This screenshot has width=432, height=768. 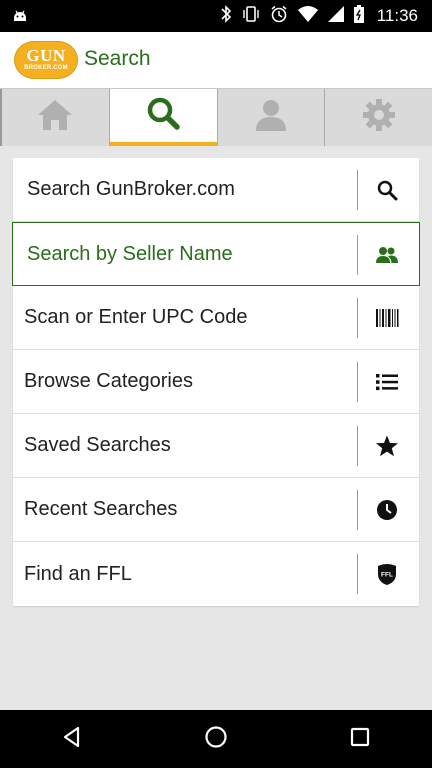 What do you see at coordinates (101, 509) in the screenshot?
I see `row-label: Recent Searches` at bounding box center [101, 509].